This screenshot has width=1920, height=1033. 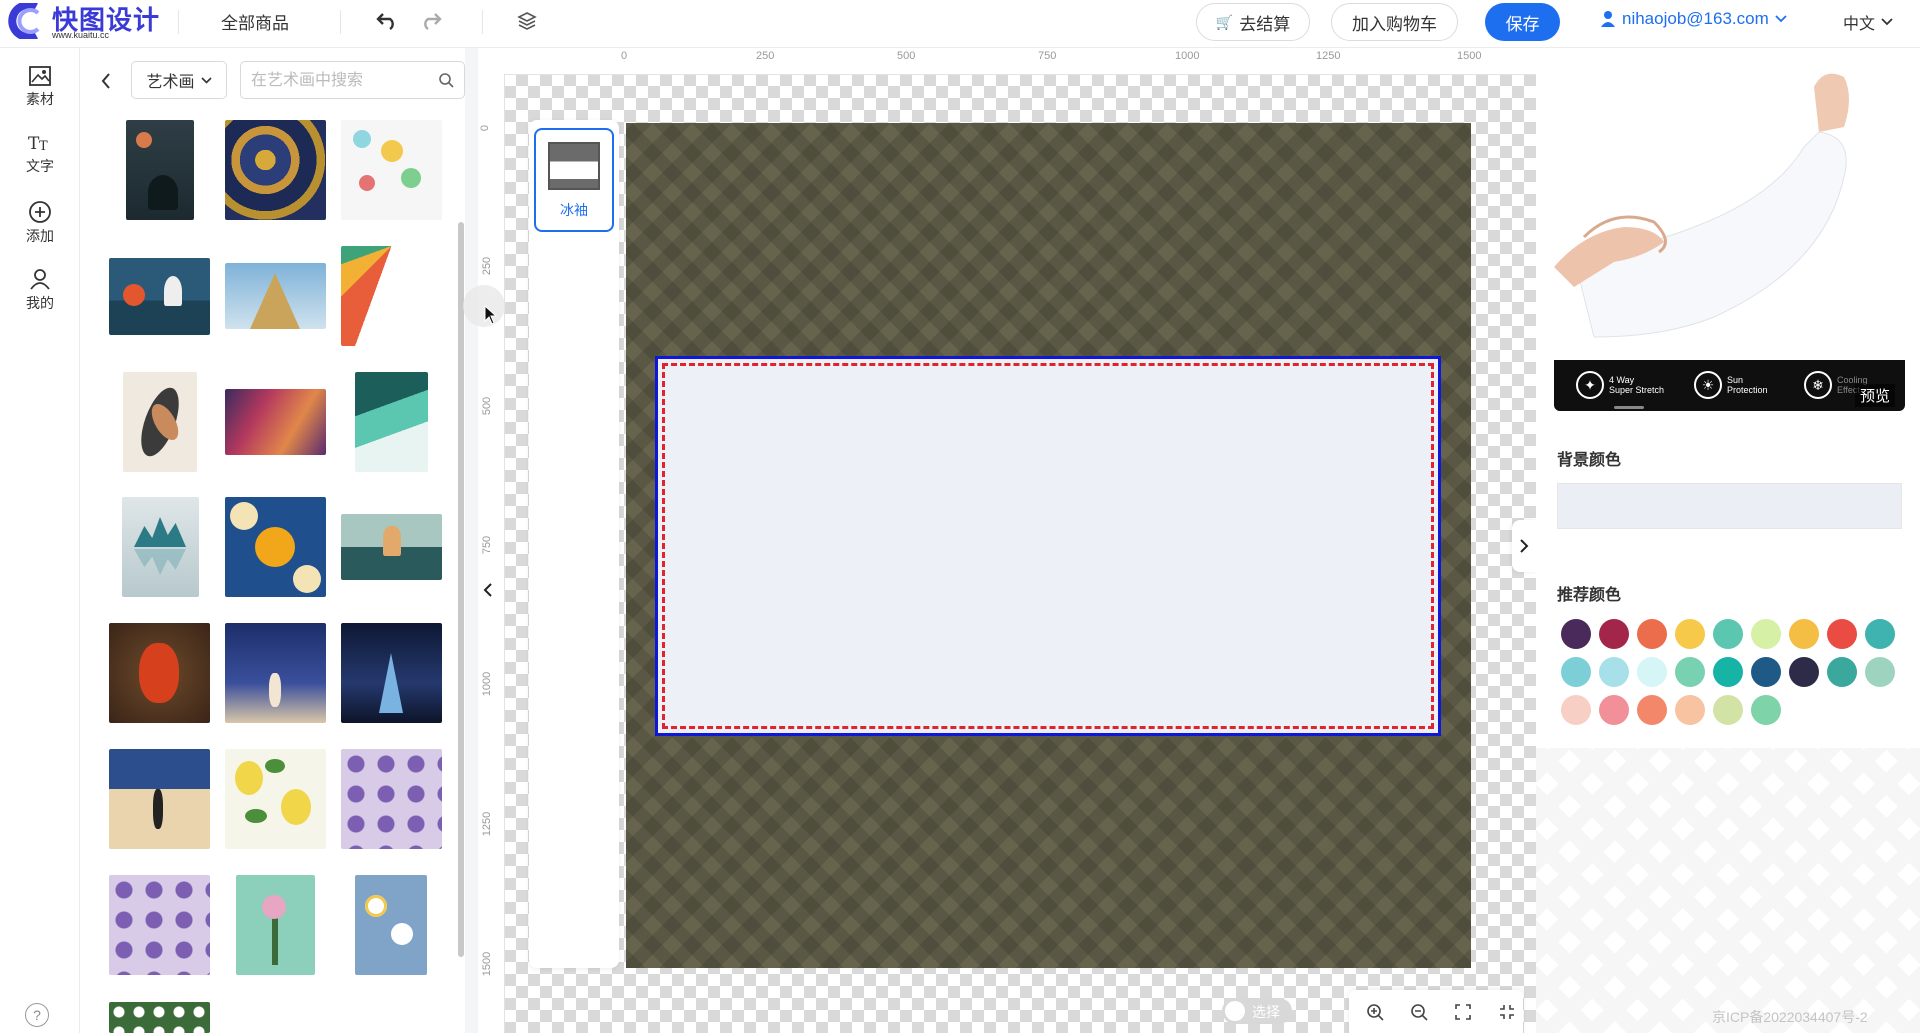 I want to click on user-menu: nihaojob@163.com, so click(x=1693, y=19).